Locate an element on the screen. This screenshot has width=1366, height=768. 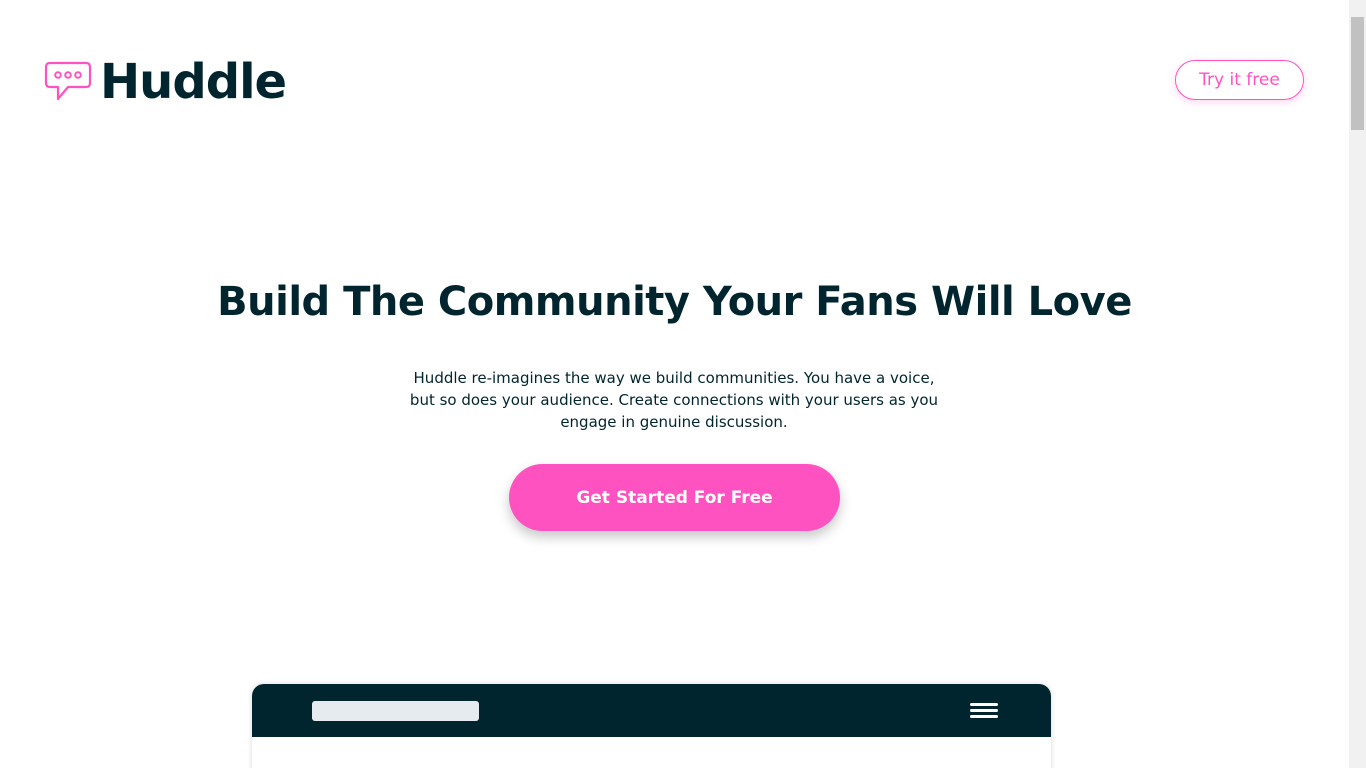
try-it-free-button: Try it free is located at coordinates (1239, 80).